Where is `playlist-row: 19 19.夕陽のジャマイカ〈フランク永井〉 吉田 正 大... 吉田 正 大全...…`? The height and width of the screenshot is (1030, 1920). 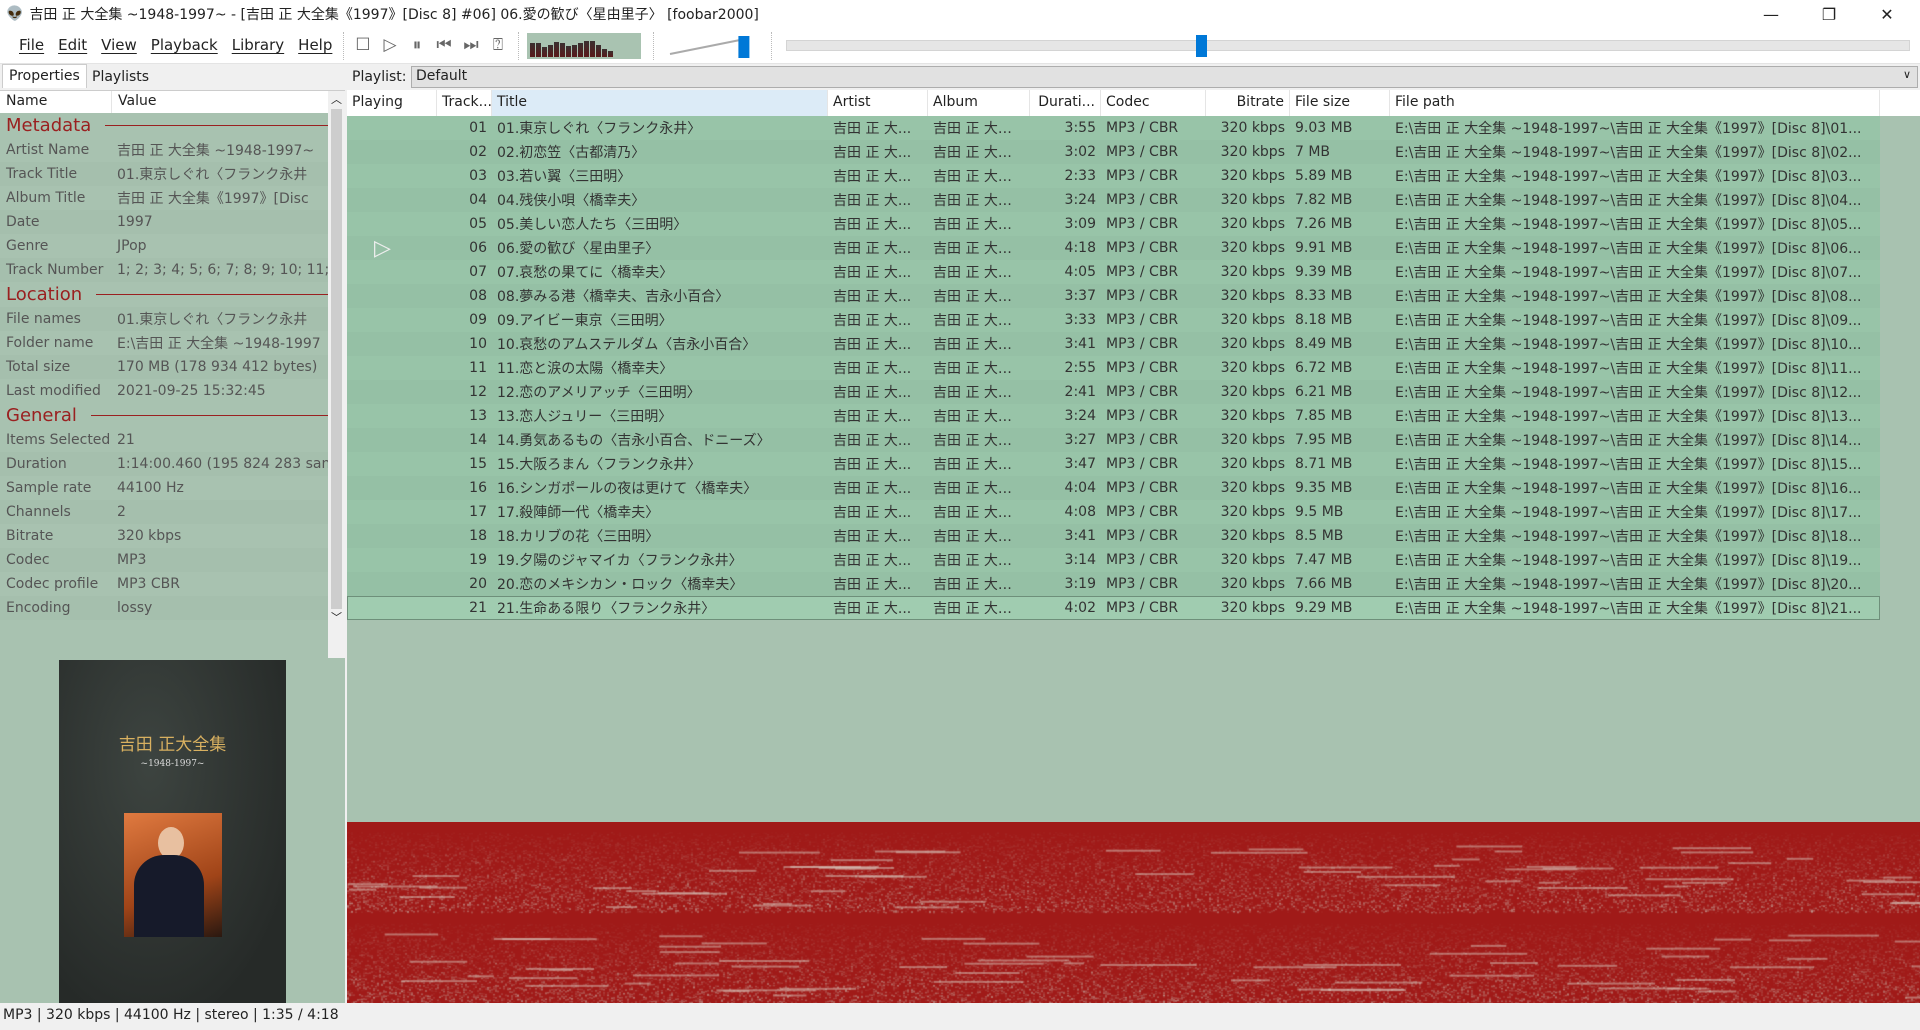
playlist-row: 19 19.夕陽のジャマイカ〈フランク永井〉 吉田 正 大... 吉田 正 大全...… is located at coordinates (1113, 560).